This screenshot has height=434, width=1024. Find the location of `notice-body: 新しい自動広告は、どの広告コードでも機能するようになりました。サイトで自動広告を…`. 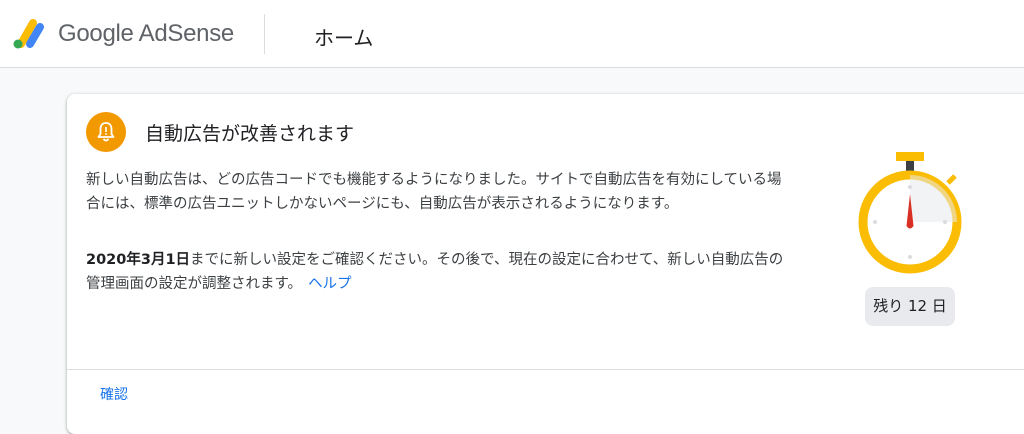

notice-body: 新しい自動広告は、どの広告コードでも機能するようになりました。サイトで自動広告を… is located at coordinates (434, 192).